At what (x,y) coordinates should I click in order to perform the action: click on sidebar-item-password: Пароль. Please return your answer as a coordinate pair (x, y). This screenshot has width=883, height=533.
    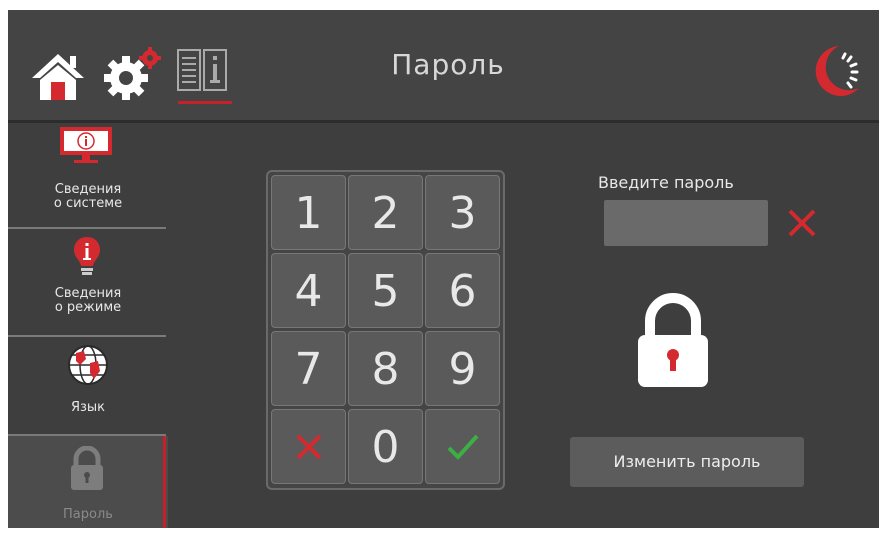
    Looking at the image, I should click on (88, 482).